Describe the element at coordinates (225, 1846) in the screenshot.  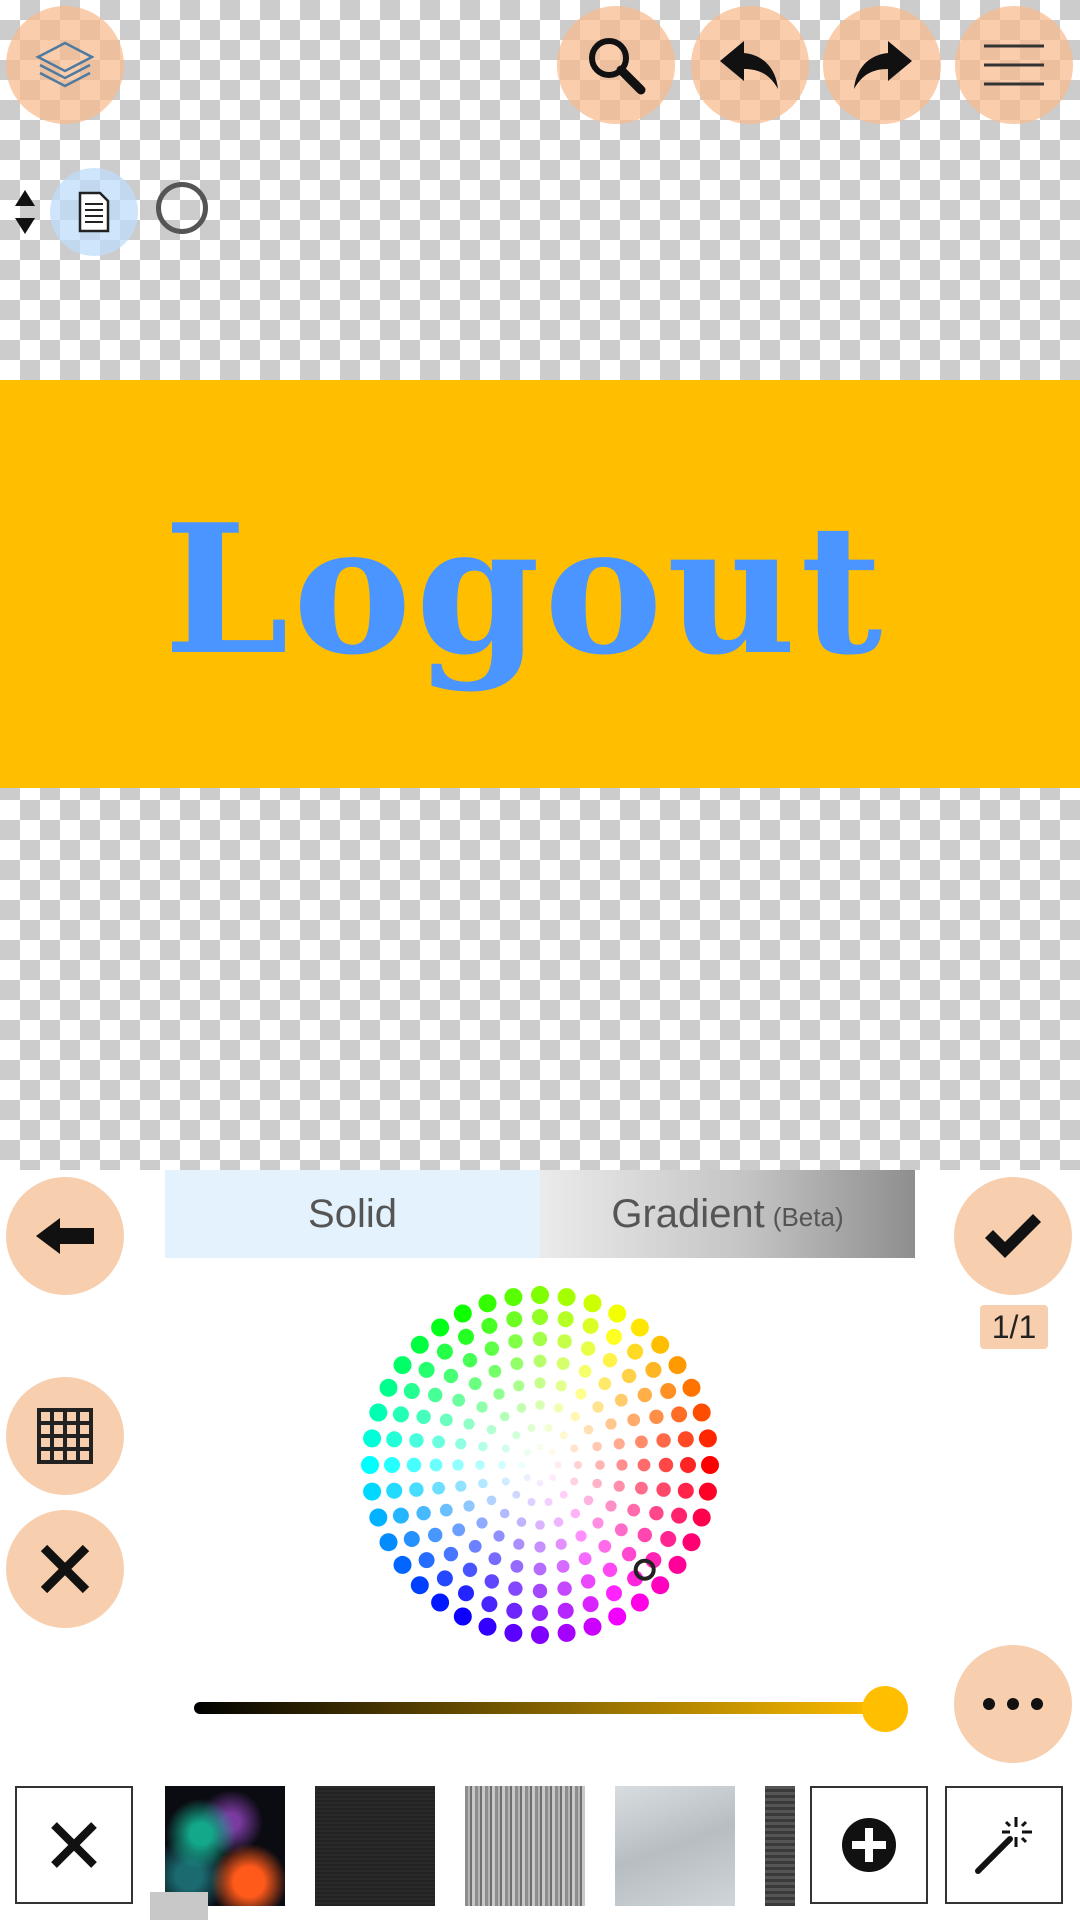
I see `texture-nebula` at that location.